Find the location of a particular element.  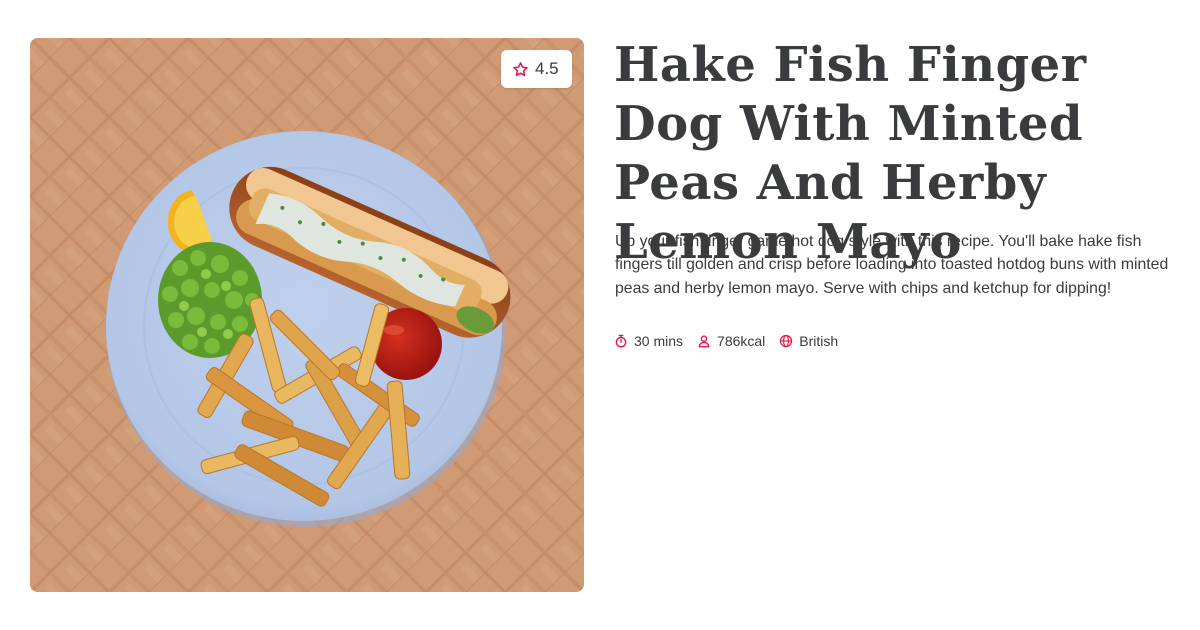

person-icon is located at coordinates (704, 341).